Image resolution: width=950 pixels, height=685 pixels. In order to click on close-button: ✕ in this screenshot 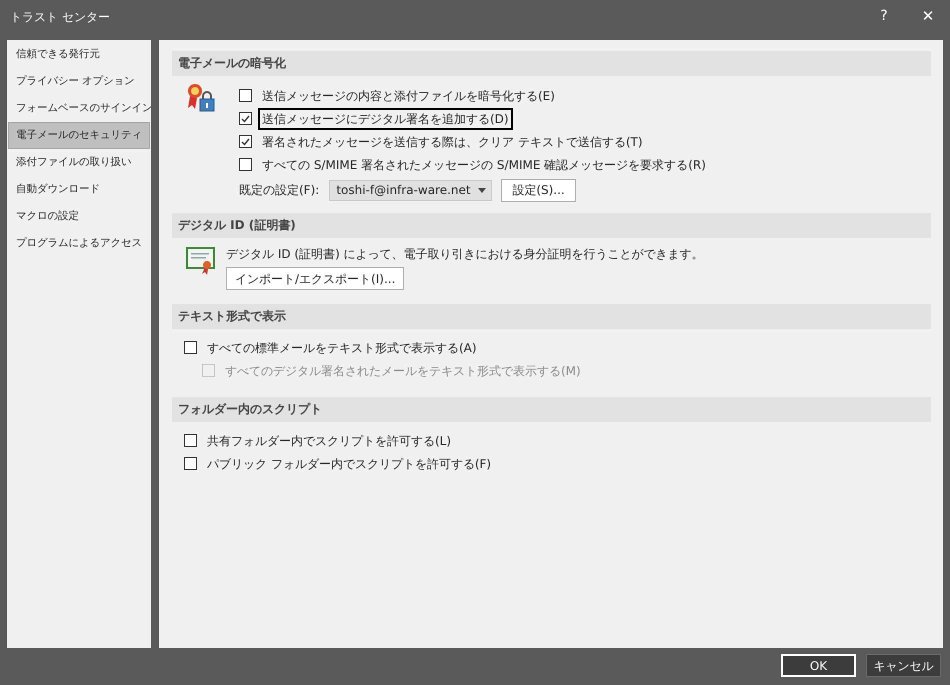, I will do `click(928, 17)`.